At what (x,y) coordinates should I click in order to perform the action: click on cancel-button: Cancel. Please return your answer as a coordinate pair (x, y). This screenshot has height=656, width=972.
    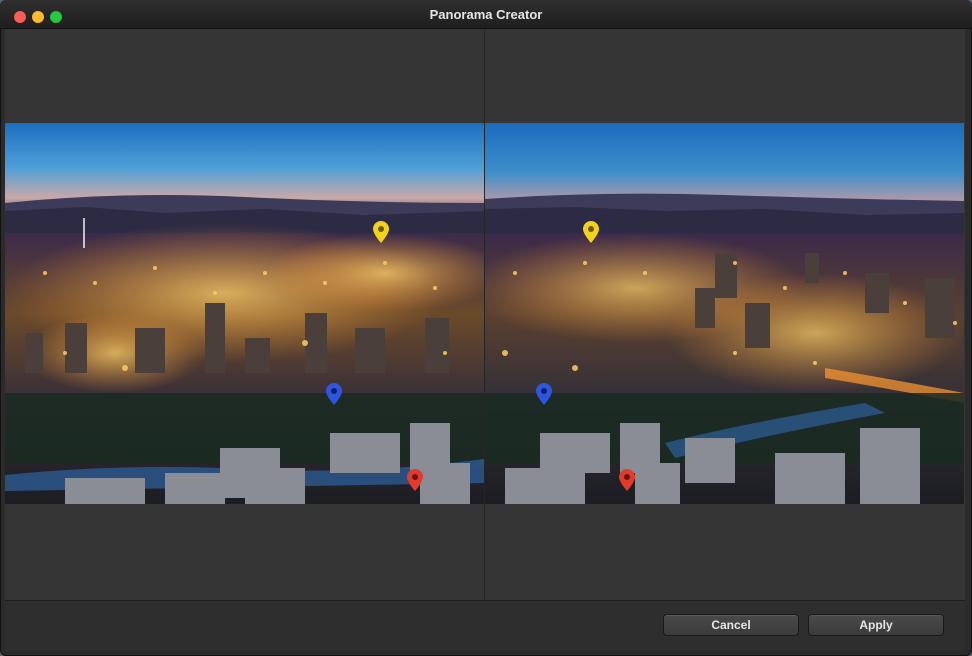
    Looking at the image, I should click on (731, 625).